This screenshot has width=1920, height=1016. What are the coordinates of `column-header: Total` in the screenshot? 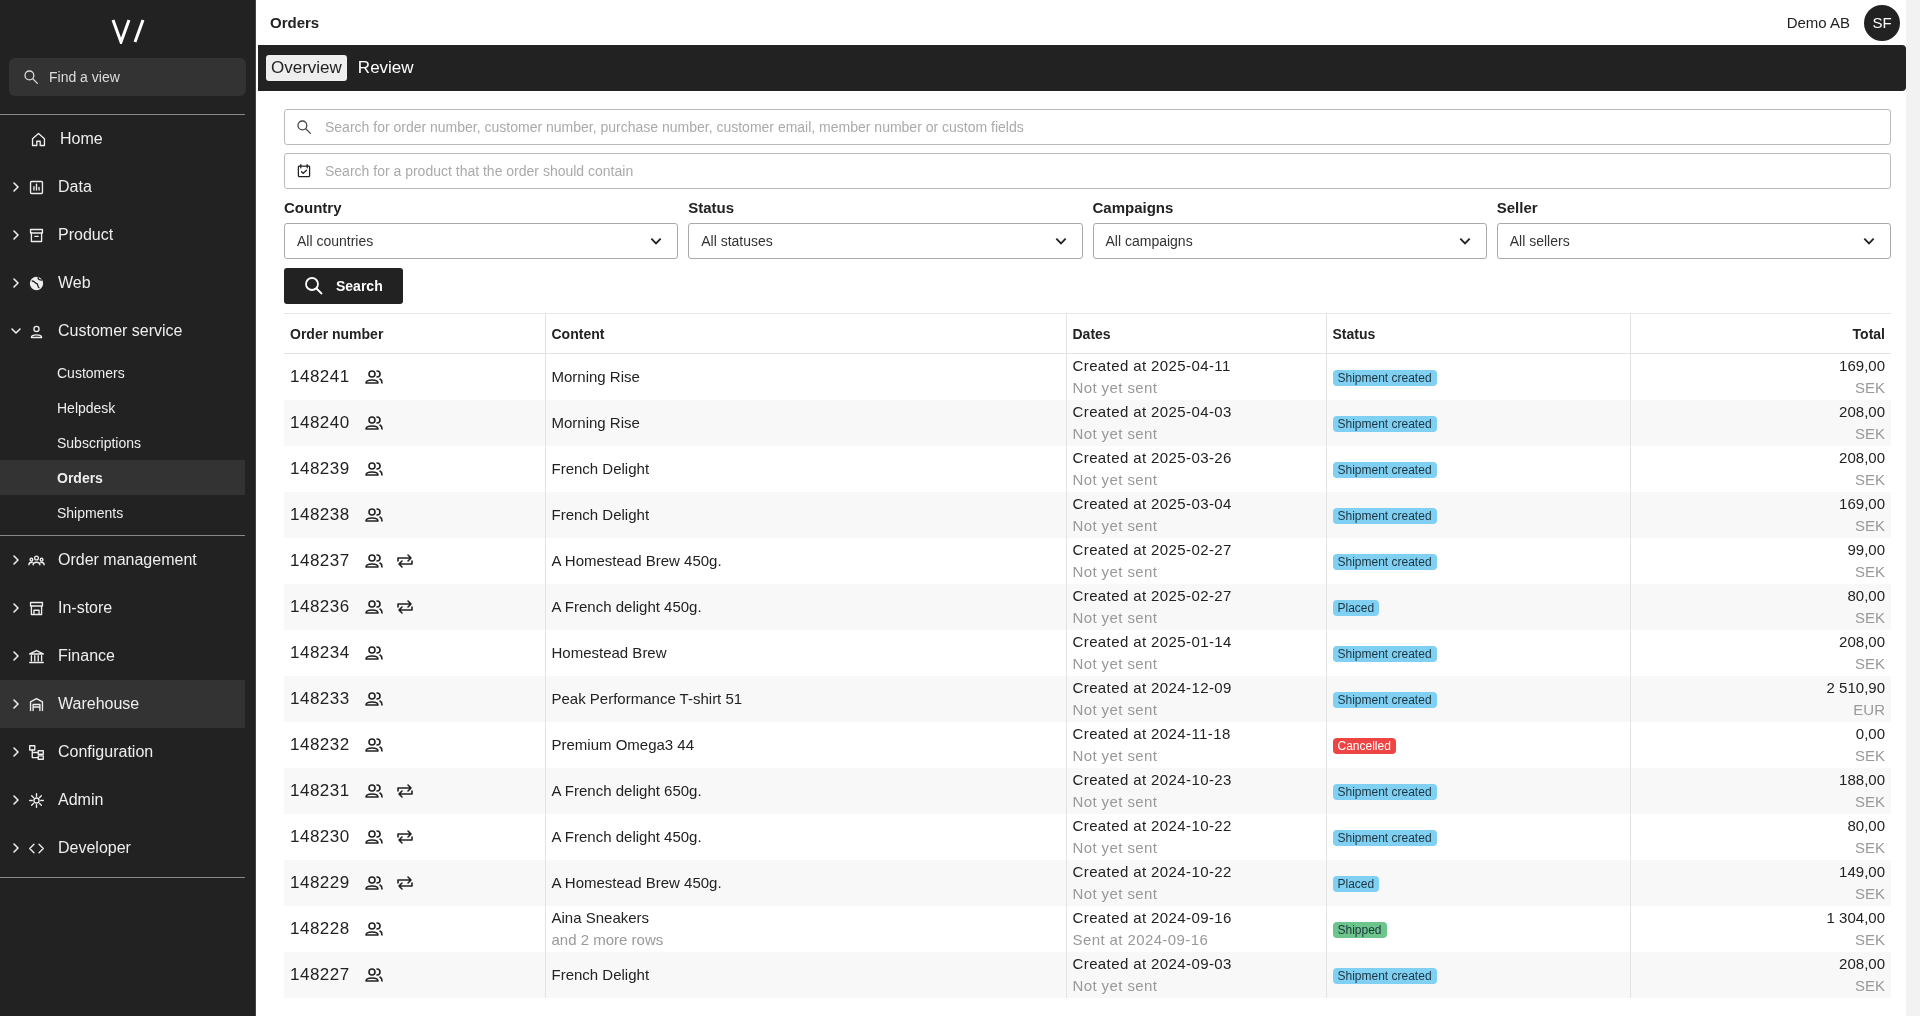 It's located at (1760, 333).